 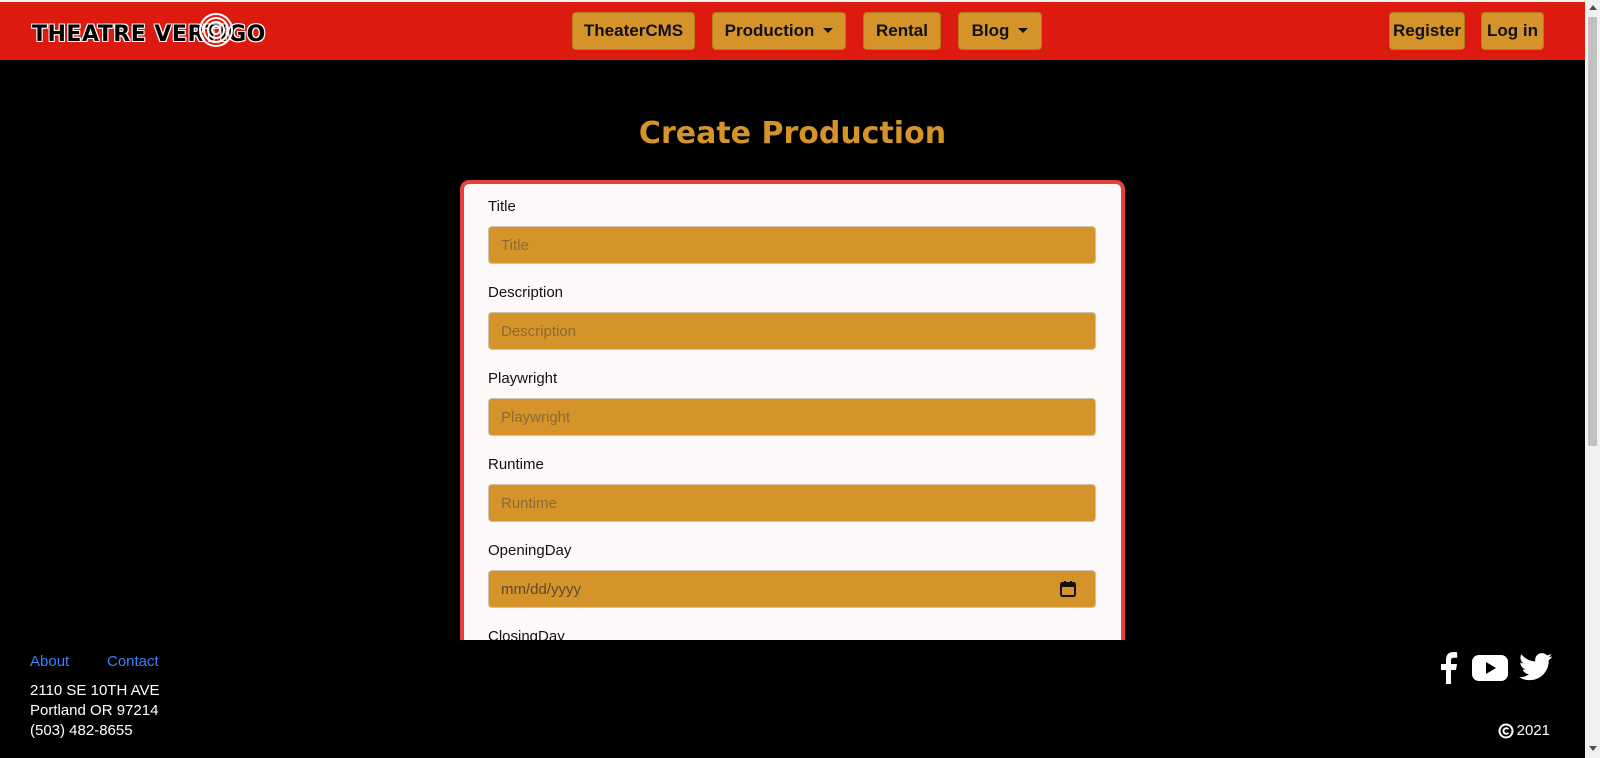 What do you see at coordinates (792, 417) in the screenshot?
I see `playwright-input` at bounding box center [792, 417].